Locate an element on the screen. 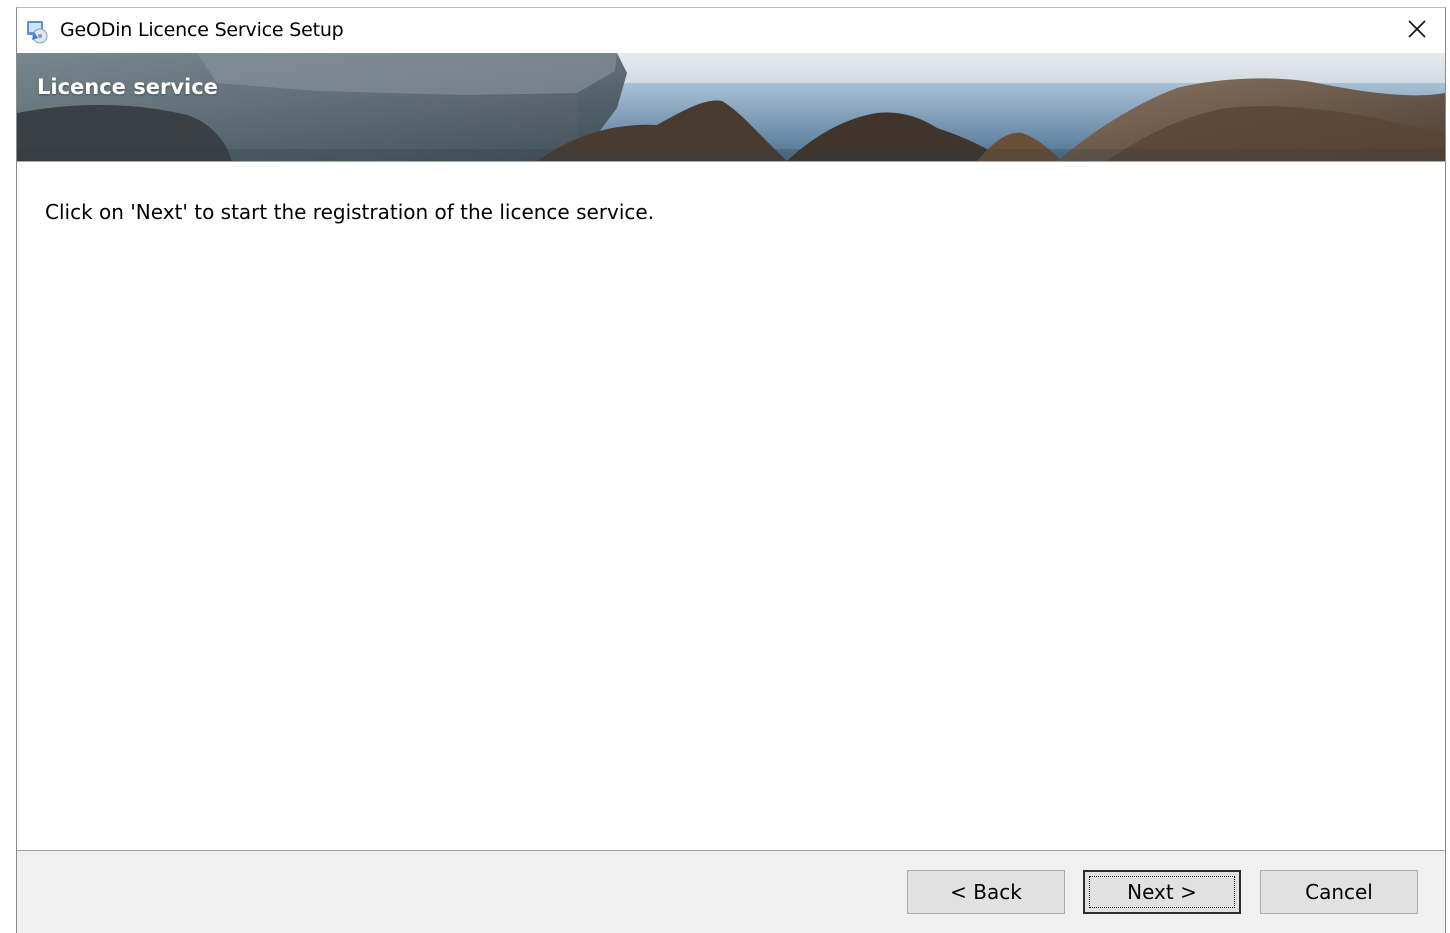  page-title: Licence service is located at coordinates (127, 87).